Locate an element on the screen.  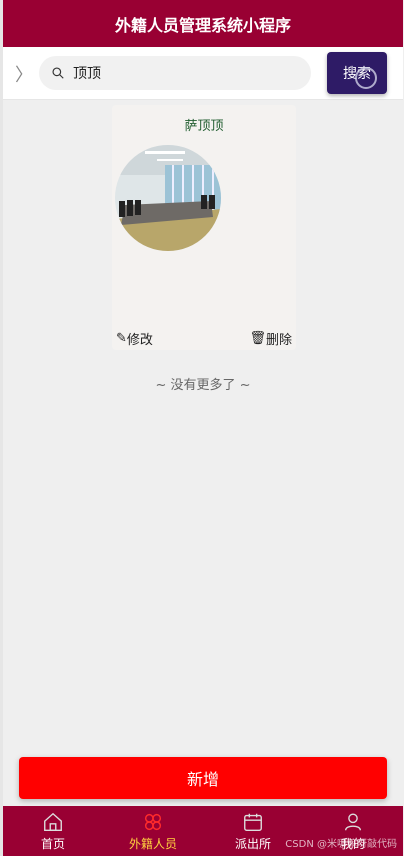
search-icon is located at coordinates (58, 73).